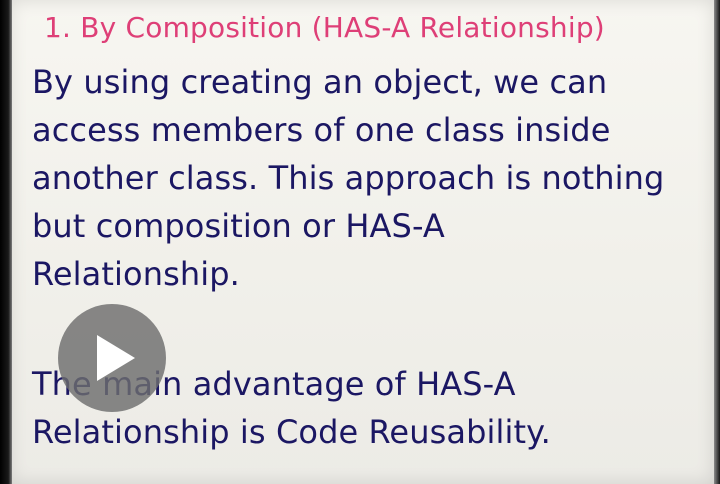 This screenshot has height=484, width=720. I want to click on paragraph-1-line-2: access members of one class inside, so click(321, 130).